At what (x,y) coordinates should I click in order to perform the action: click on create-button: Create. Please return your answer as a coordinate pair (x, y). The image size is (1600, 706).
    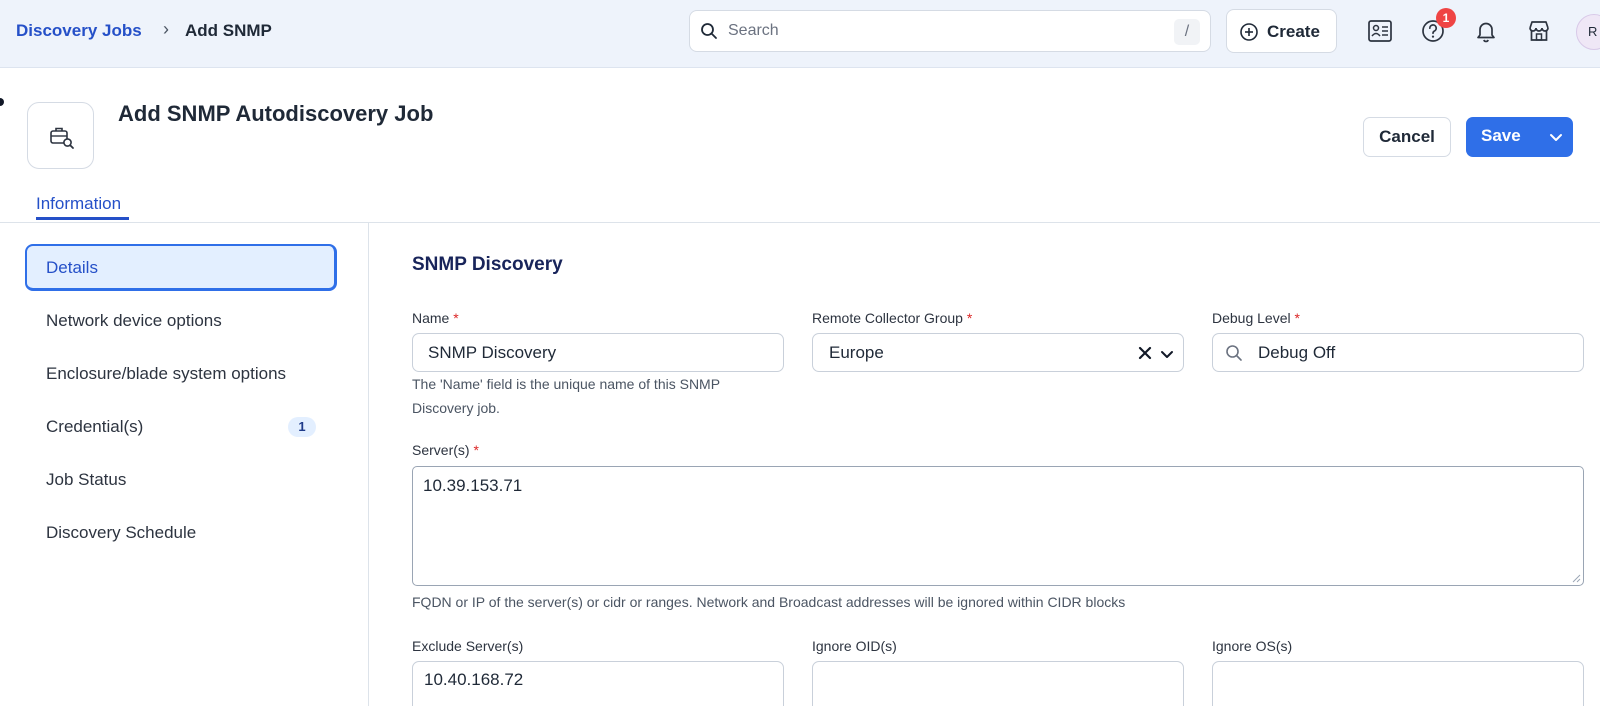
    Looking at the image, I should click on (1281, 31).